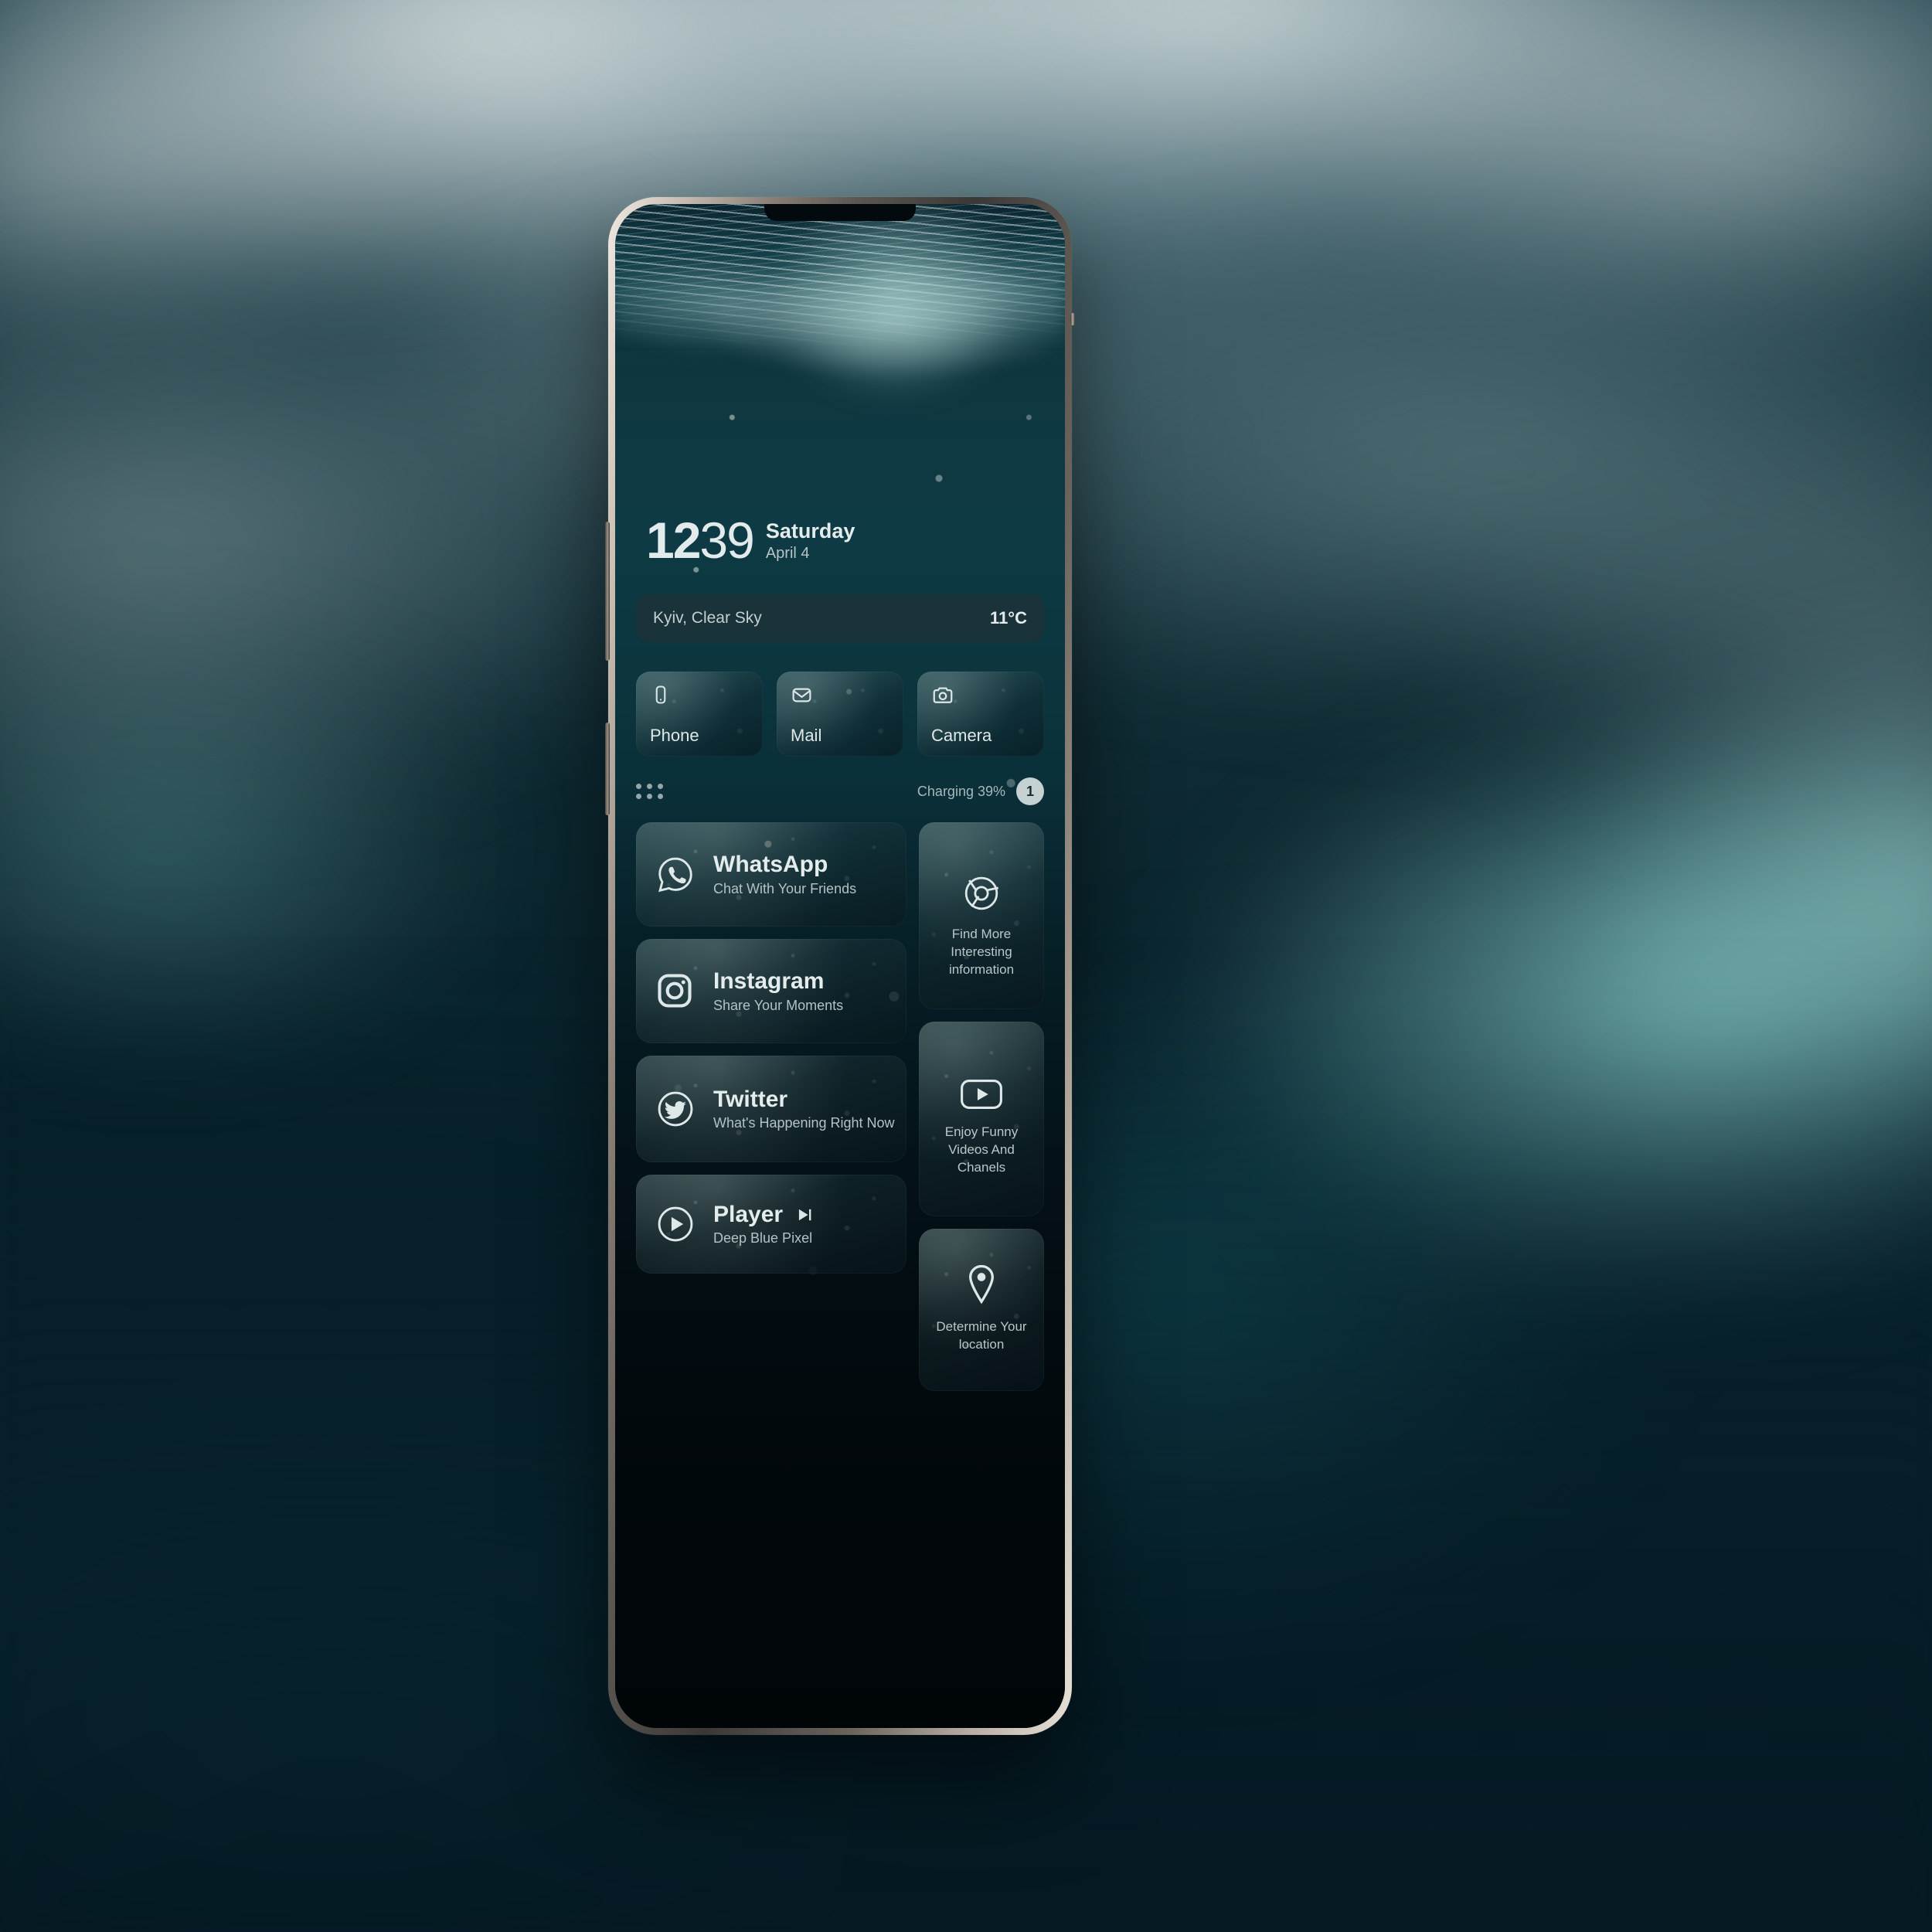  Describe the element at coordinates (751, 1099) in the screenshot. I see `card-title: Twitter` at that location.